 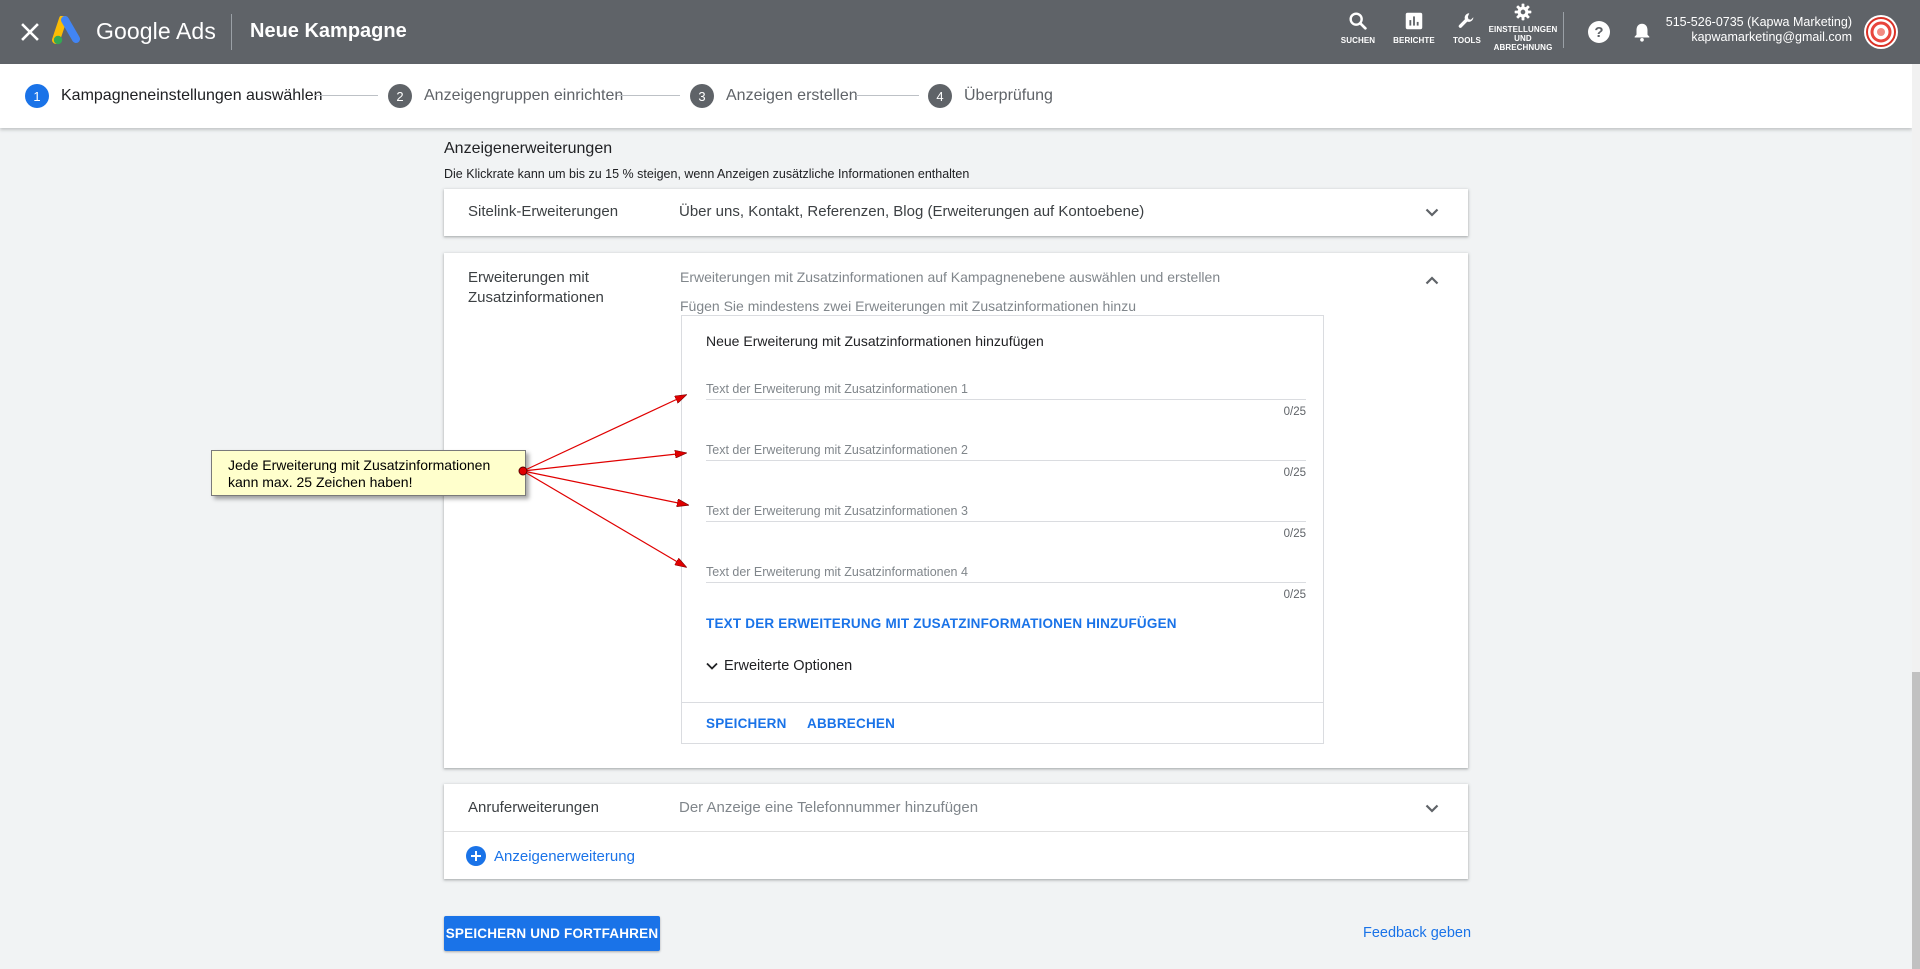 What do you see at coordinates (792, 95) in the screenshot?
I see `step-label: Anzeigen erstellen` at bounding box center [792, 95].